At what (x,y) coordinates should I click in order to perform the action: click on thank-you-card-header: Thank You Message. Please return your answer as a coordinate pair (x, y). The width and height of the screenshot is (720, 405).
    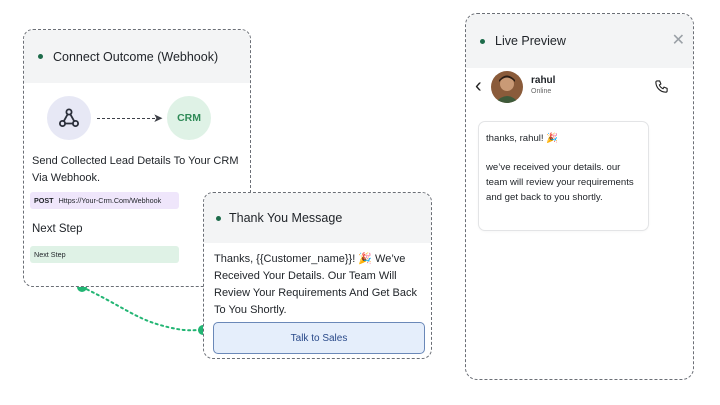
    Looking at the image, I should click on (317, 218).